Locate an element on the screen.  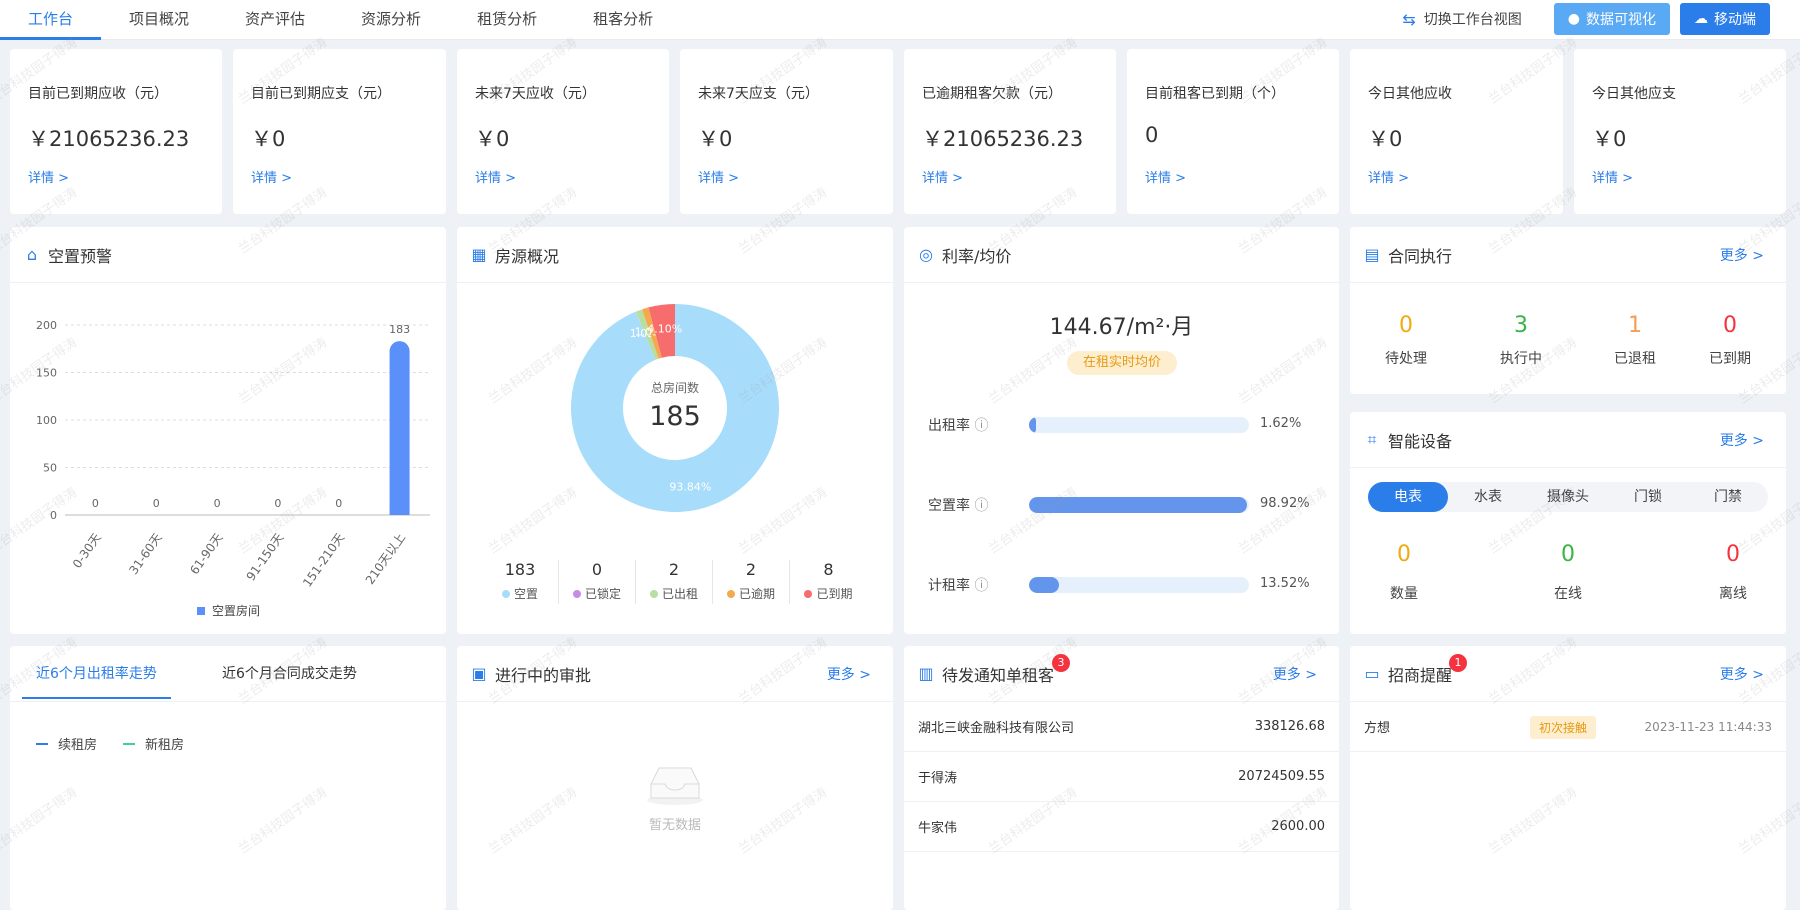
tab-electric-meter: 电表 is located at coordinates (1408, 497).